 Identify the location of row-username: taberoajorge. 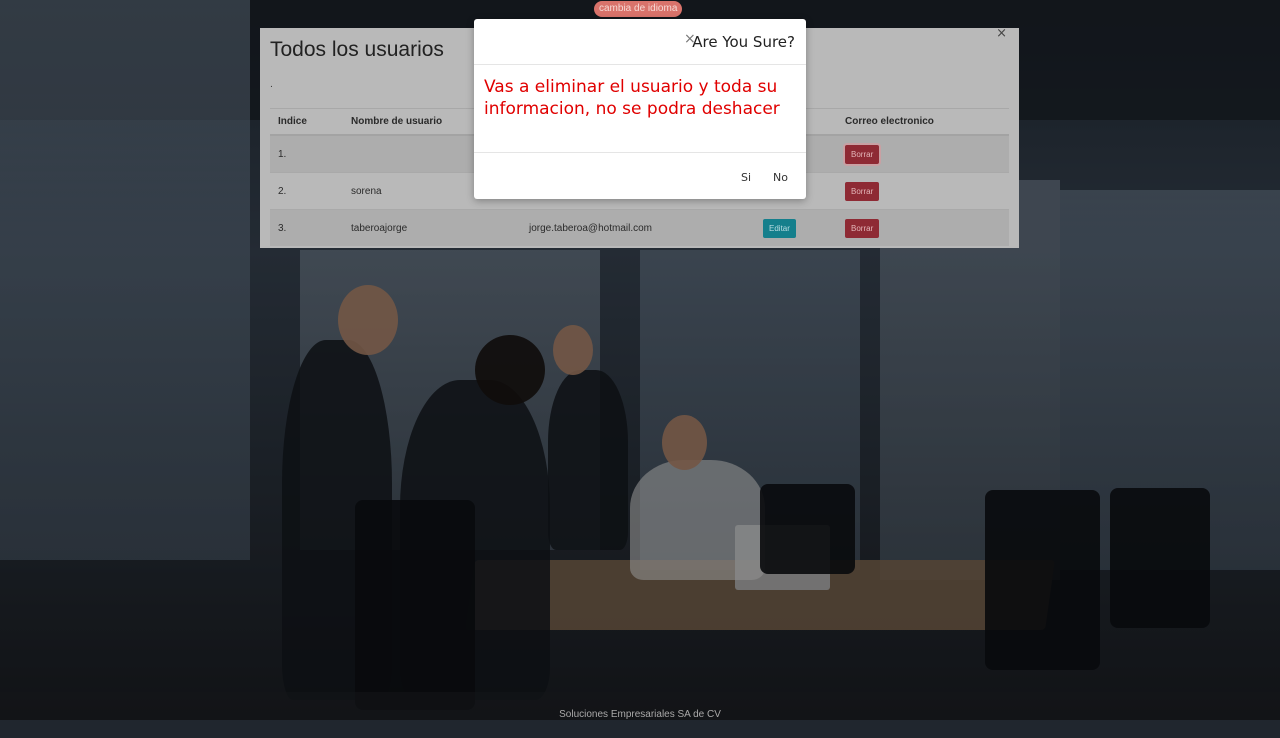
(432, 227).